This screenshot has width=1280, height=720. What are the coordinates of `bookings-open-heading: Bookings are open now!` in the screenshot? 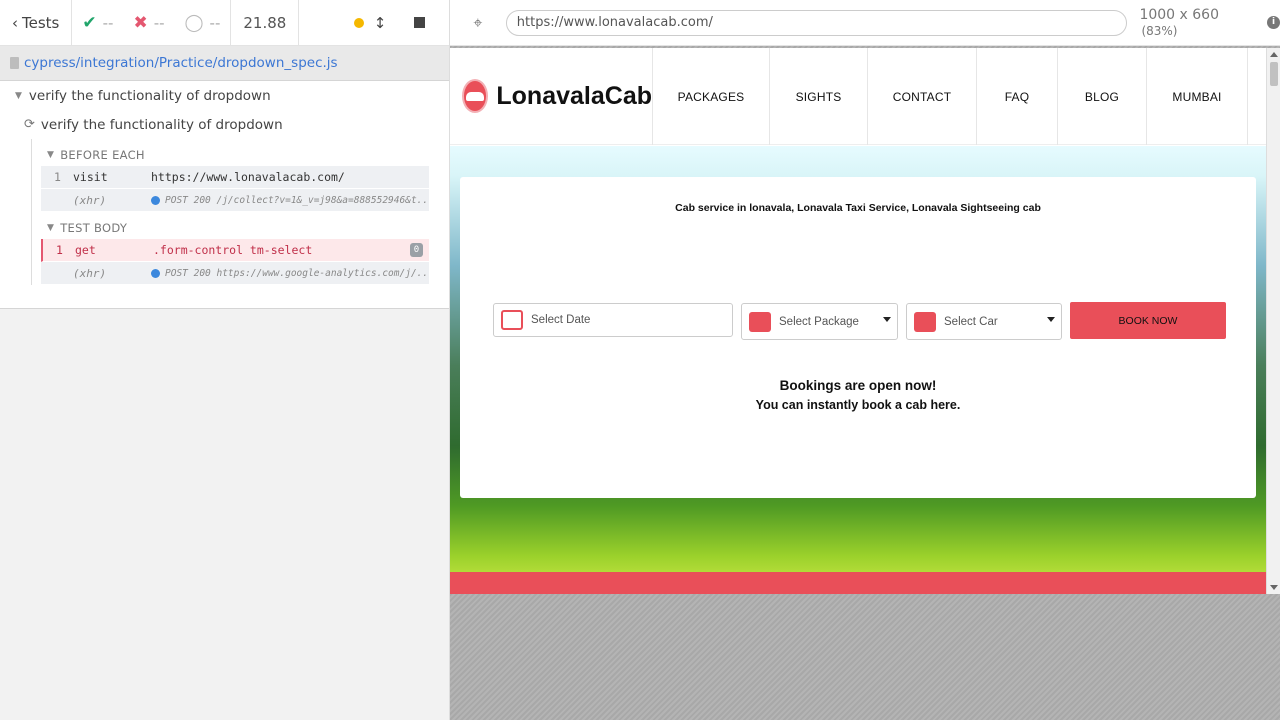 It's located at (858, 385).